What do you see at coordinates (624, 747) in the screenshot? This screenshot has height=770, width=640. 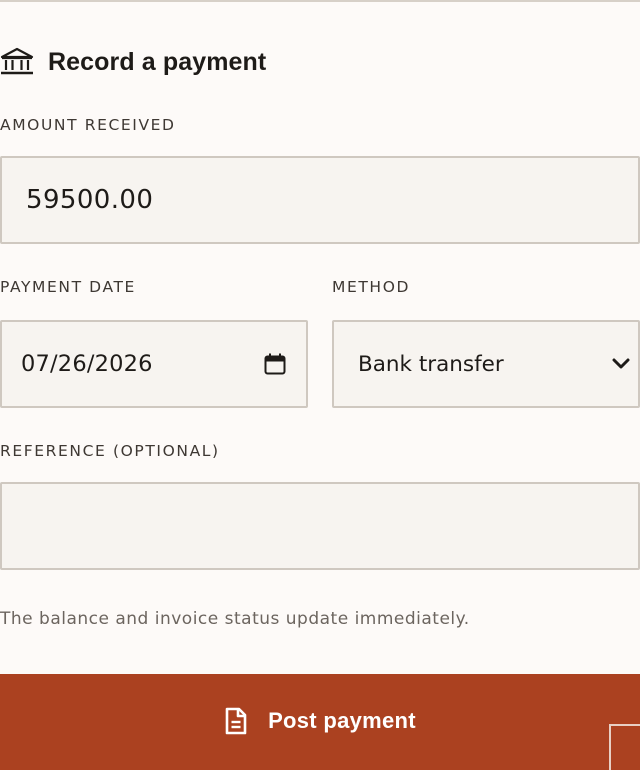 I see `overlay-corner` at bounding box center [624, 747].